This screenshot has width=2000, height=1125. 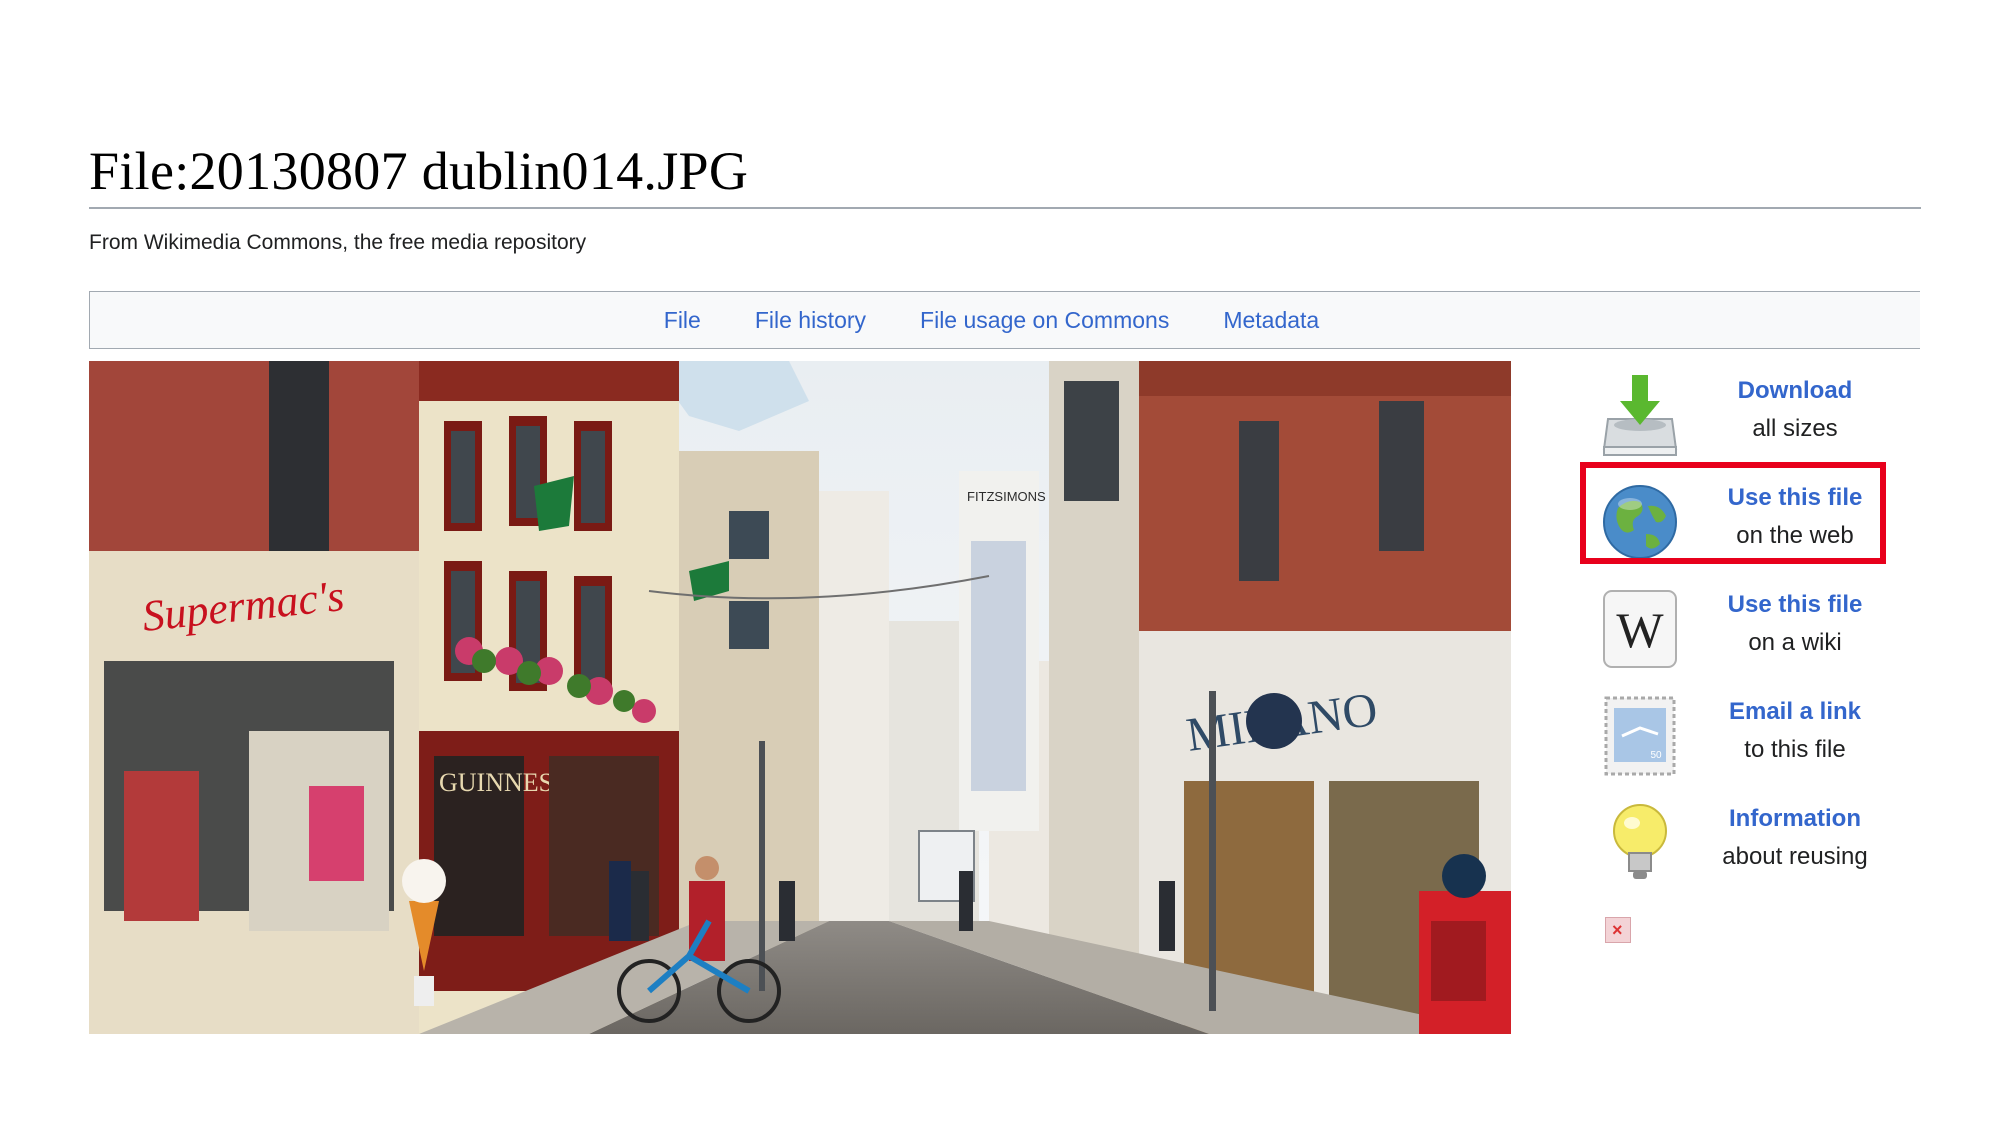 I want to click on reuse-information-button: Information about reusing, so click(x=1743, y=843).